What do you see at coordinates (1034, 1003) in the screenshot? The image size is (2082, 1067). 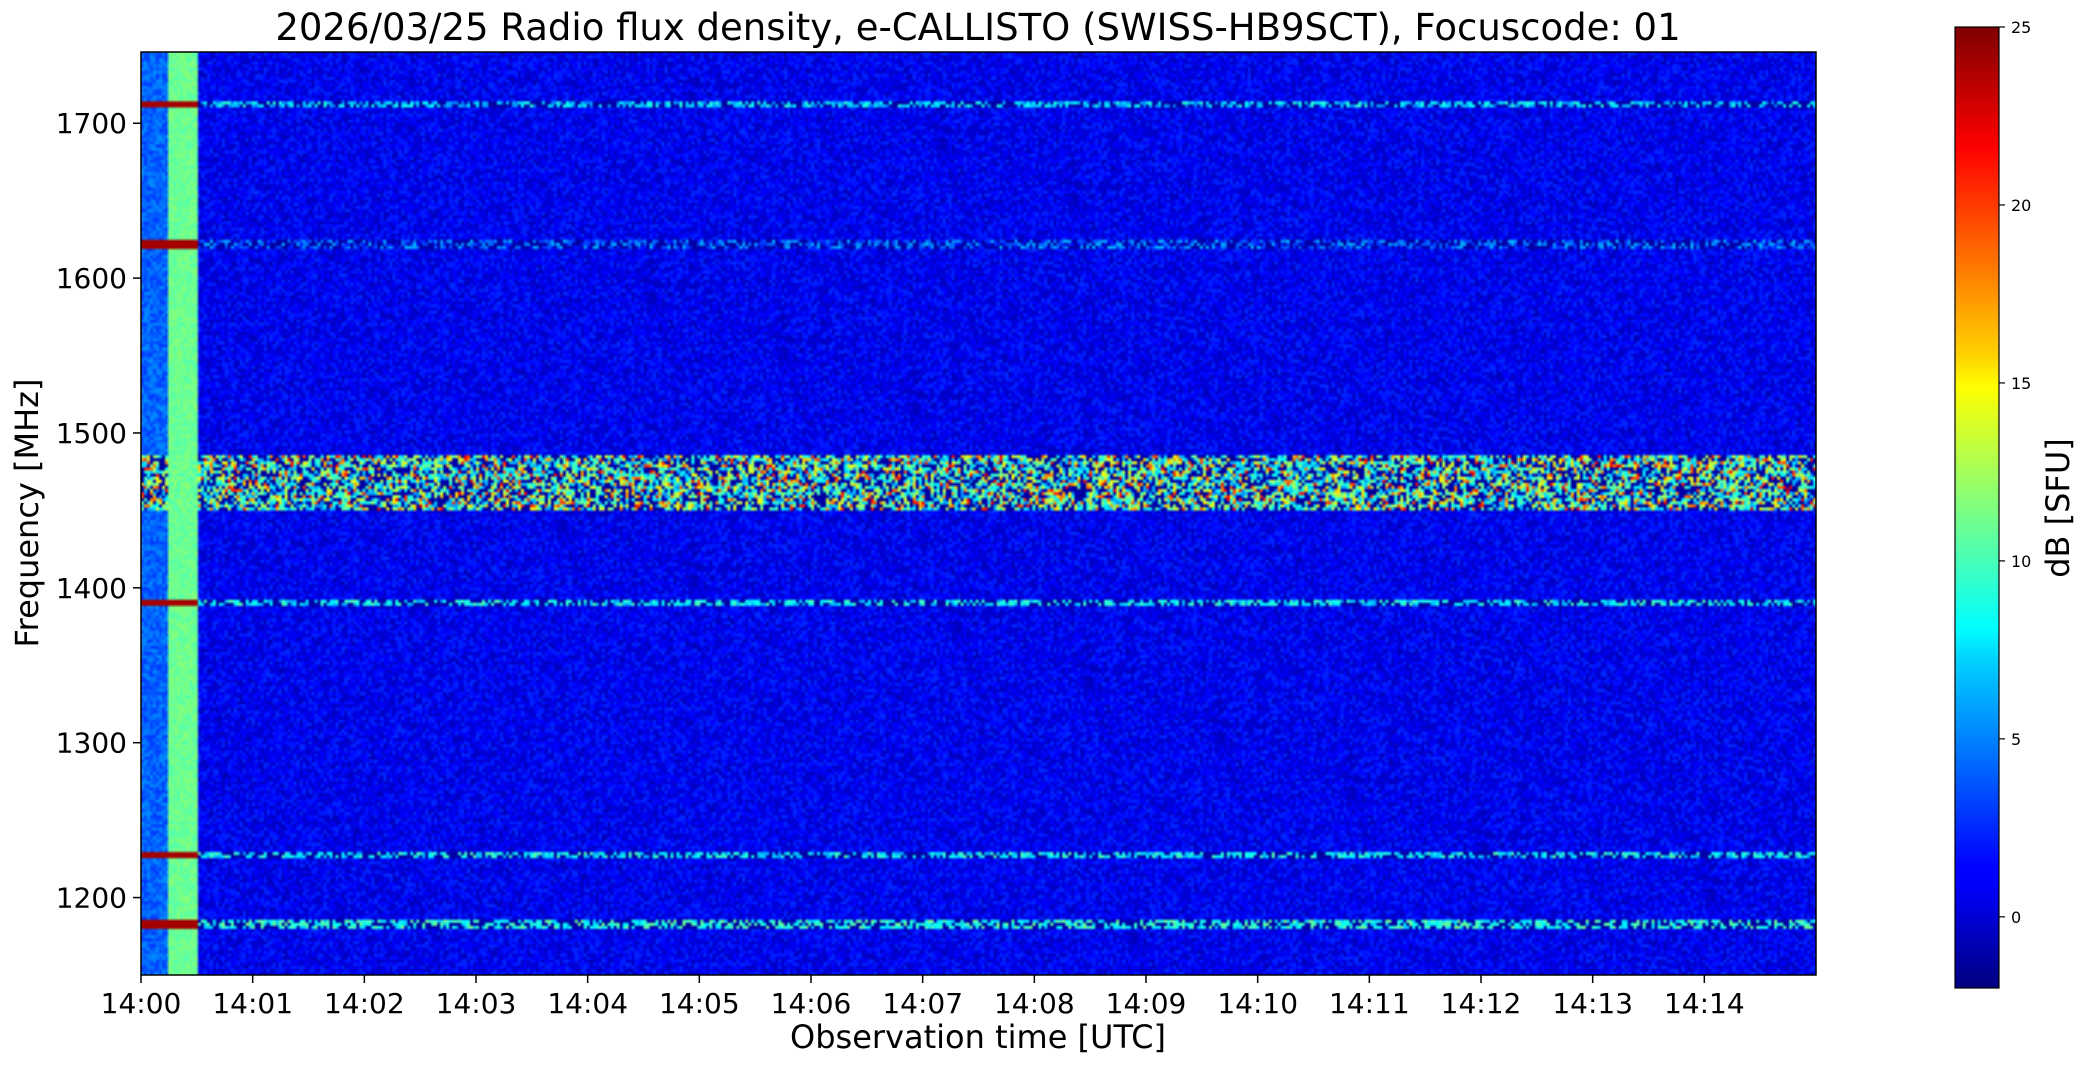 I see `x-tick-label: 14:08` at bounding box center [1034, 1003].